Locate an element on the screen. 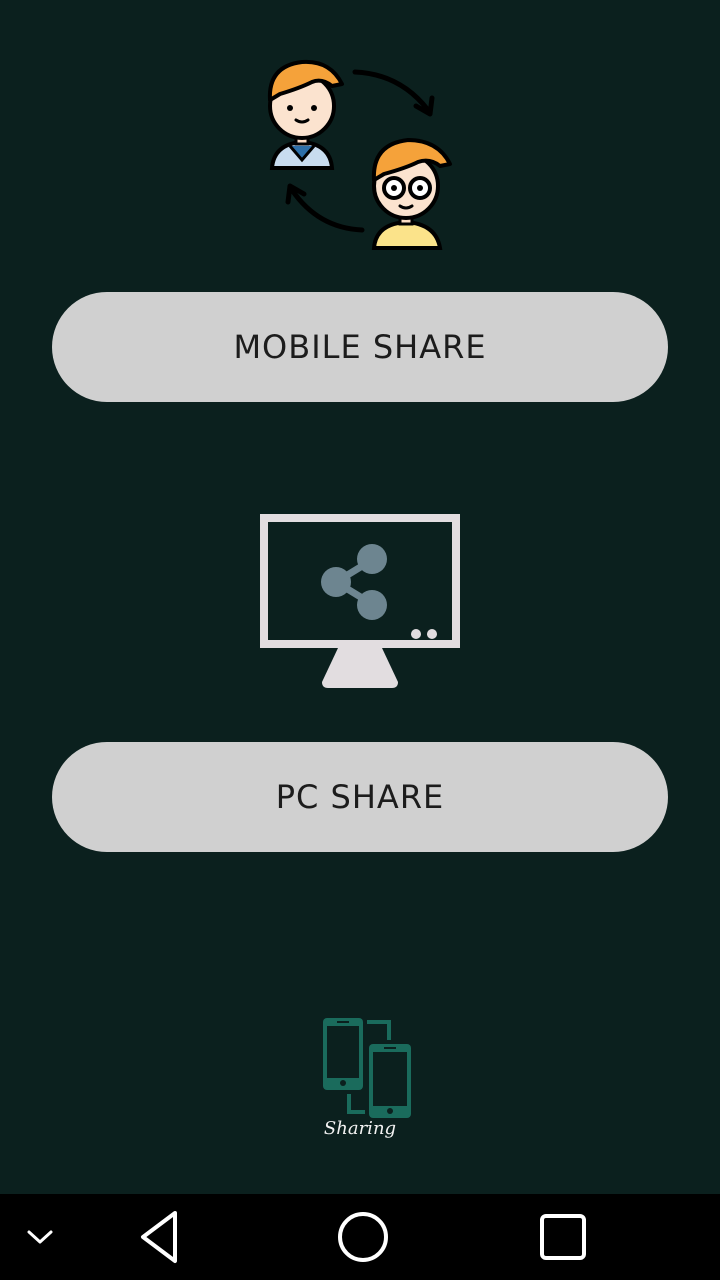 Image resolution: width=720 pixels, height=1280 pixels. mobile-share-button: MOBILE SHARE is located at coordinates (360, 347).